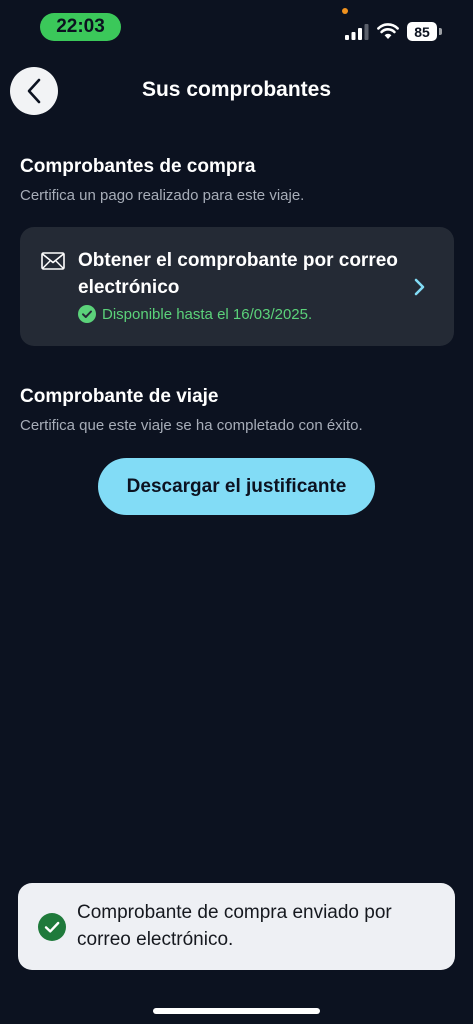  What do you see at coordinates (138, 166) in the screenshot?
I see `purchase-section-title: Comprobantes de compra` at bounding box center [138, 166].